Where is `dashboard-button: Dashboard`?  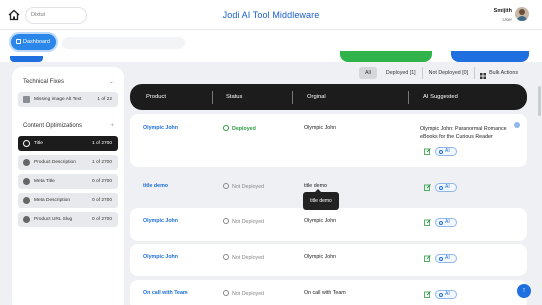 dashboard-button: Dashboard is located at coordinates (33, 42).